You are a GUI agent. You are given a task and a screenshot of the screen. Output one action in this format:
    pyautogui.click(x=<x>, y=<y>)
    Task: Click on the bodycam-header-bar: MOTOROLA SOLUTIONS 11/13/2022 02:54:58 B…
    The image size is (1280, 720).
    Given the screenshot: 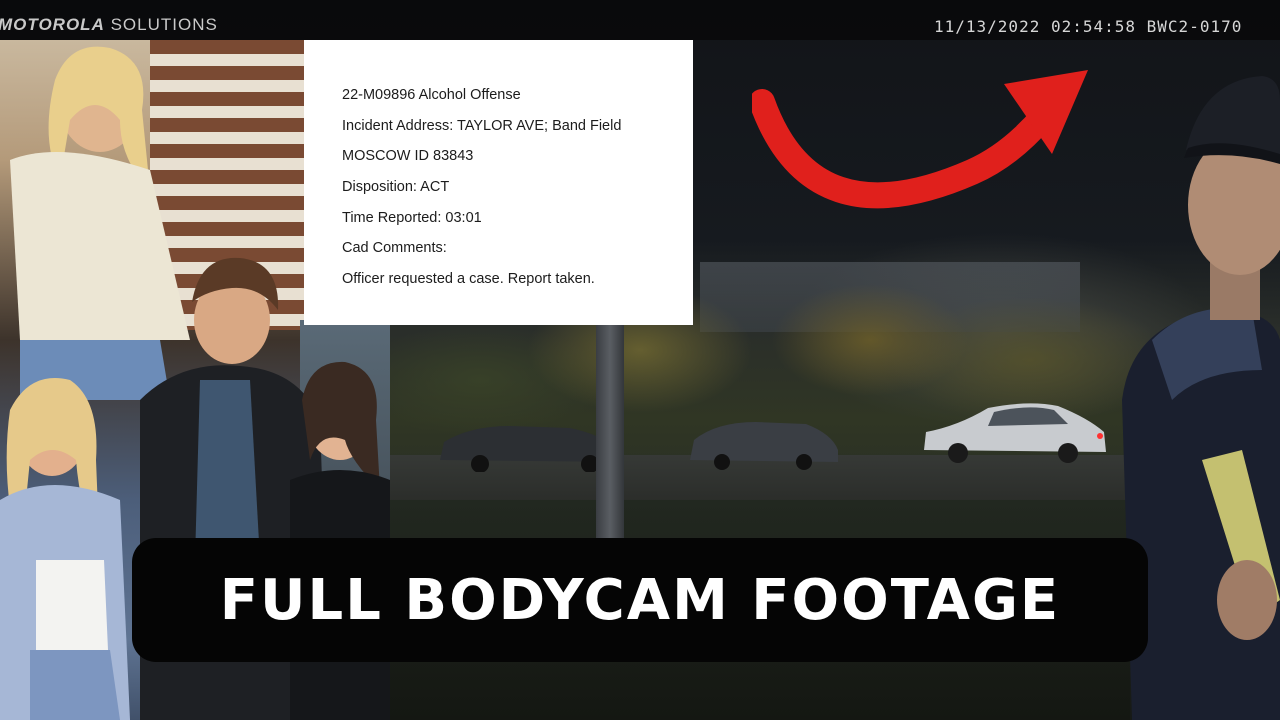 What is the action you would take?
    pyautogui.click(x=640, y=20)
    